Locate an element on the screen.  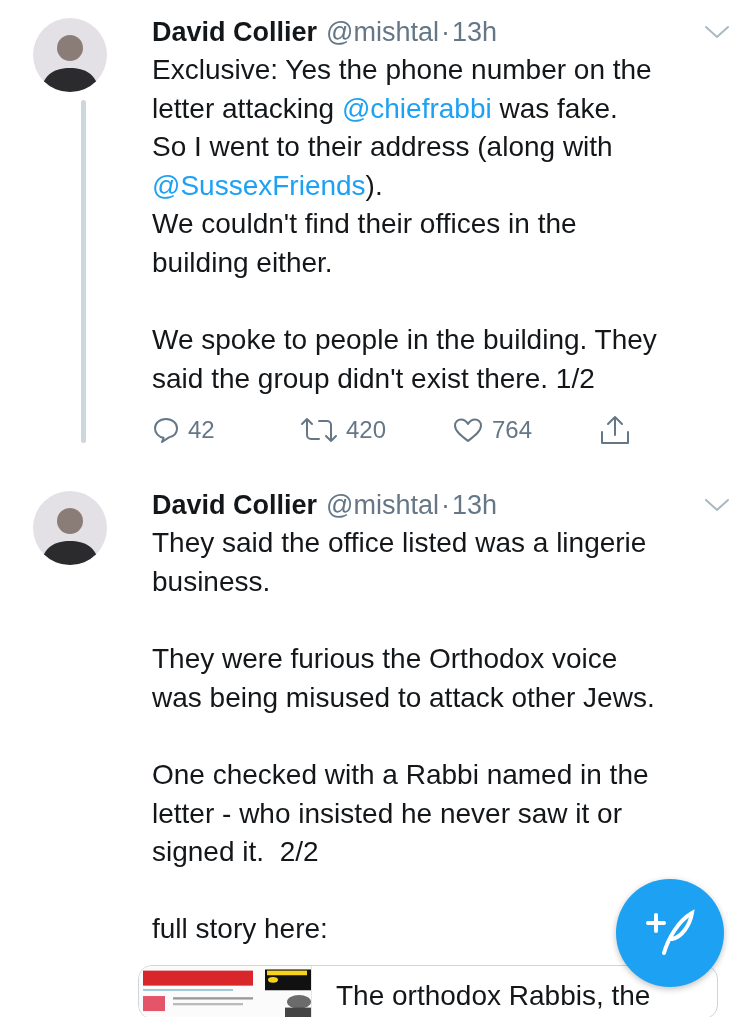
tweet-text: One checked with a Rabbi named in the letter - who insisted he never saw it or signed it. 2/2 is located at coordinates (400, 813).